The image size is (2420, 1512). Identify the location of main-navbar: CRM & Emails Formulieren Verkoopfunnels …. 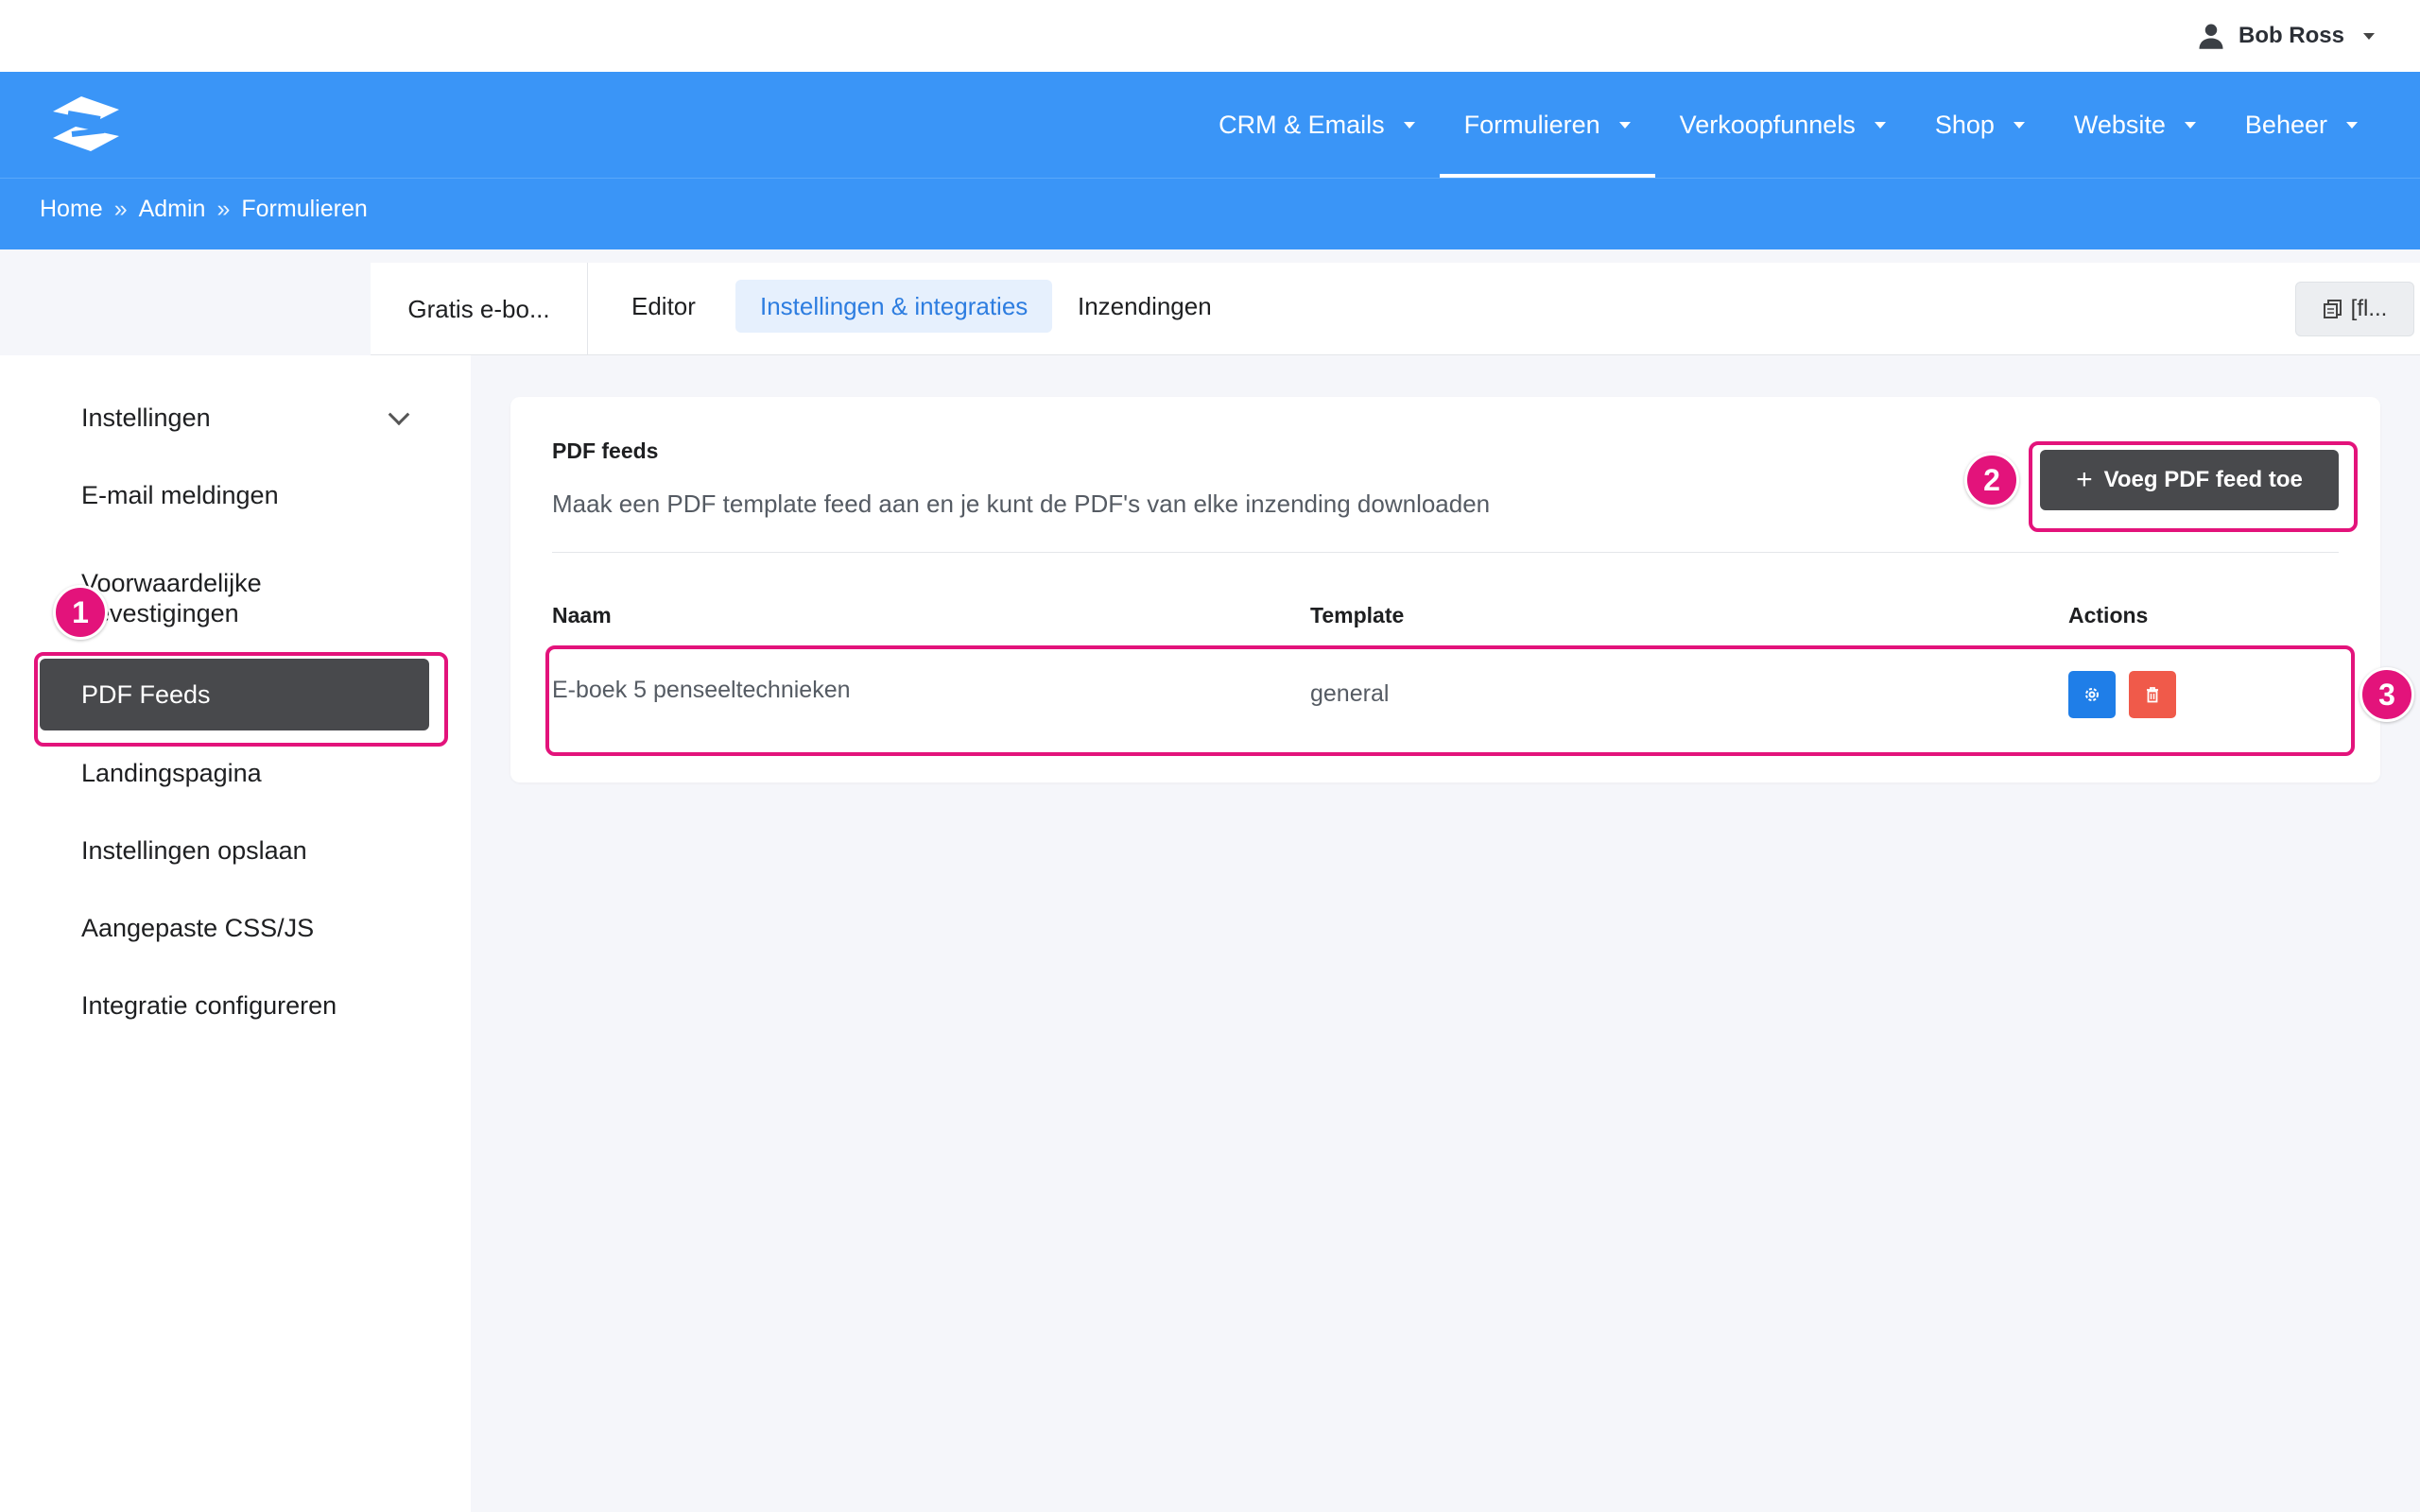
(1210, 125).